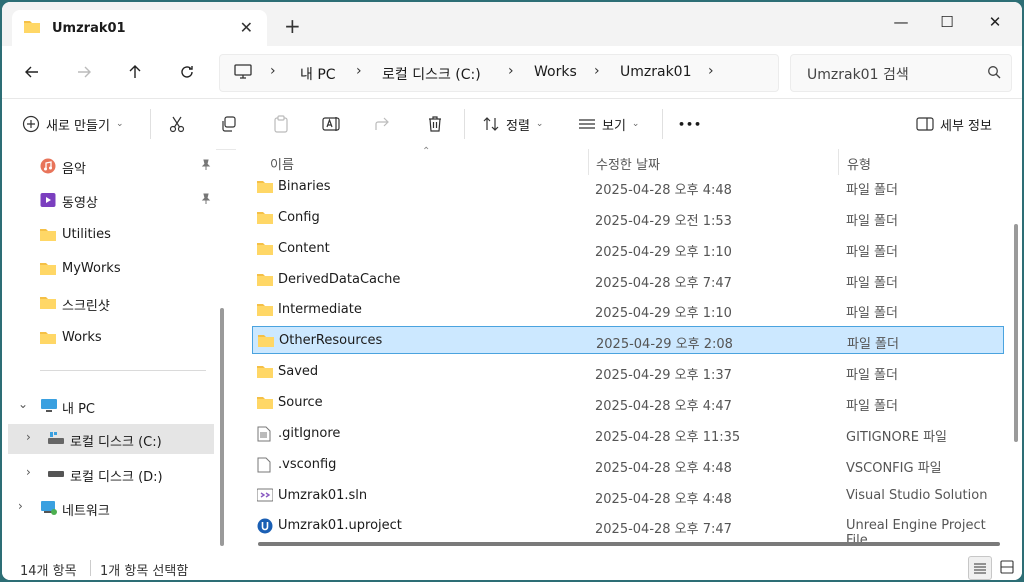 This screenshot has width=1024, height=582. What do you see at coordinates (177, 124) in the screenshot?
I see `cut-button` at bounding box center [177, 124].